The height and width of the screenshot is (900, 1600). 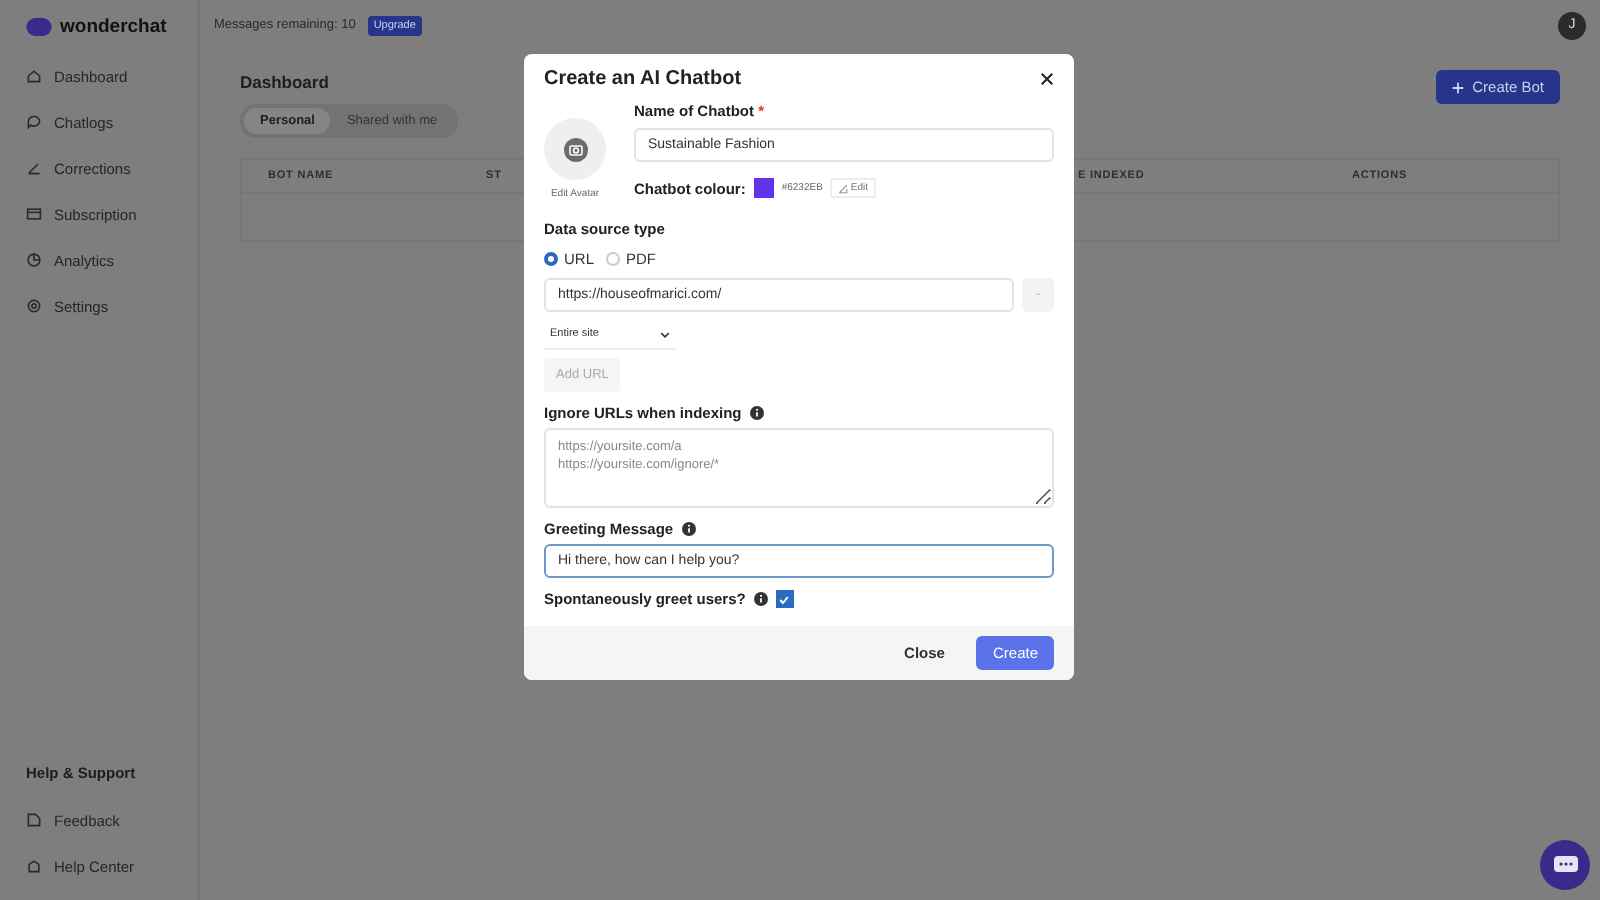 I want to click on close-icon, so click(x=1047, y=79).